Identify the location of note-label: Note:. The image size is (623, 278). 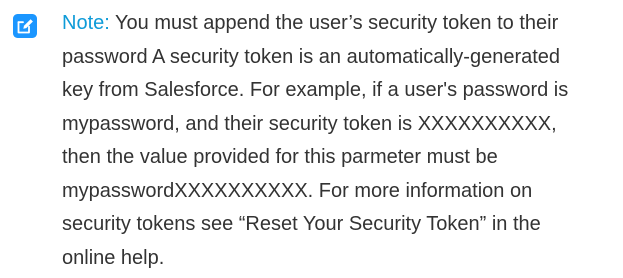
(86, 23).